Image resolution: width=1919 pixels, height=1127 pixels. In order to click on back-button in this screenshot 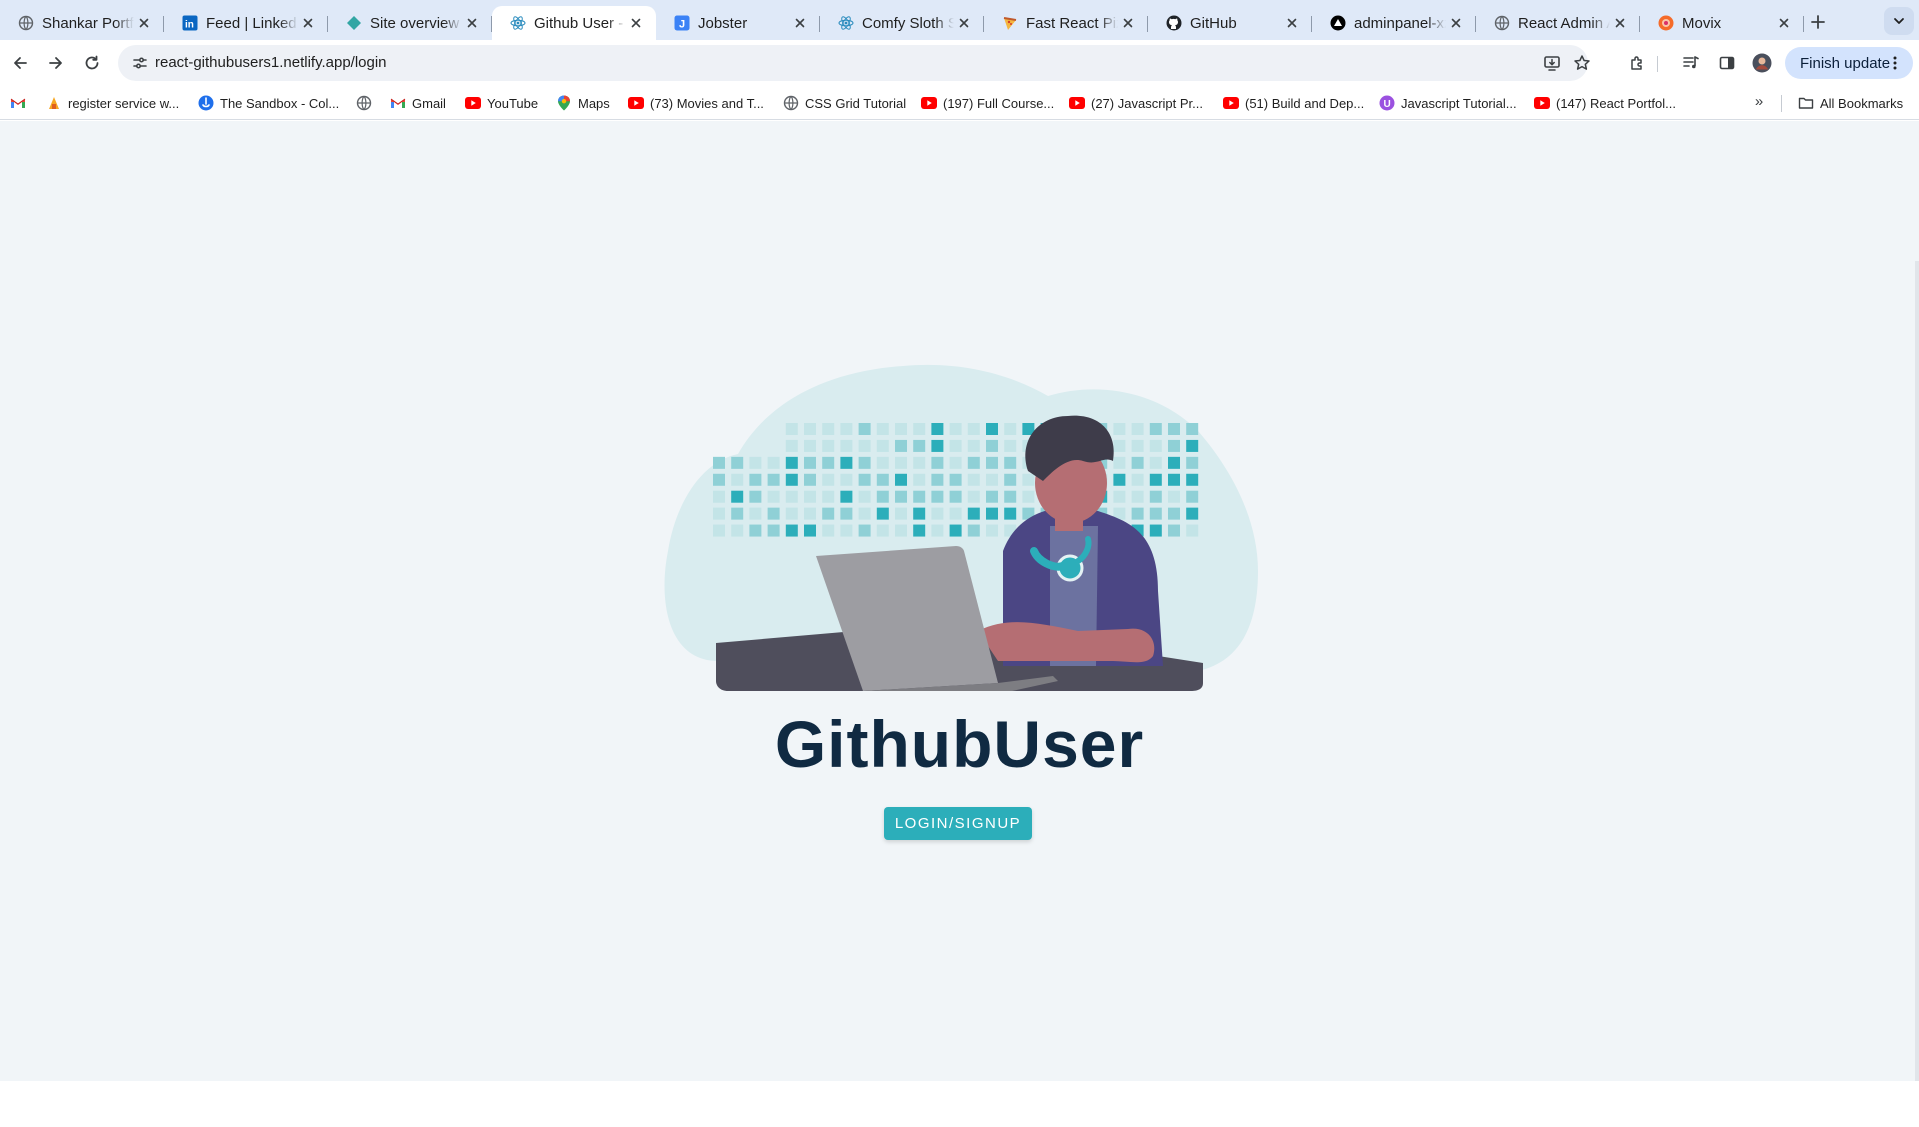, I will do `click(20, 63)`.